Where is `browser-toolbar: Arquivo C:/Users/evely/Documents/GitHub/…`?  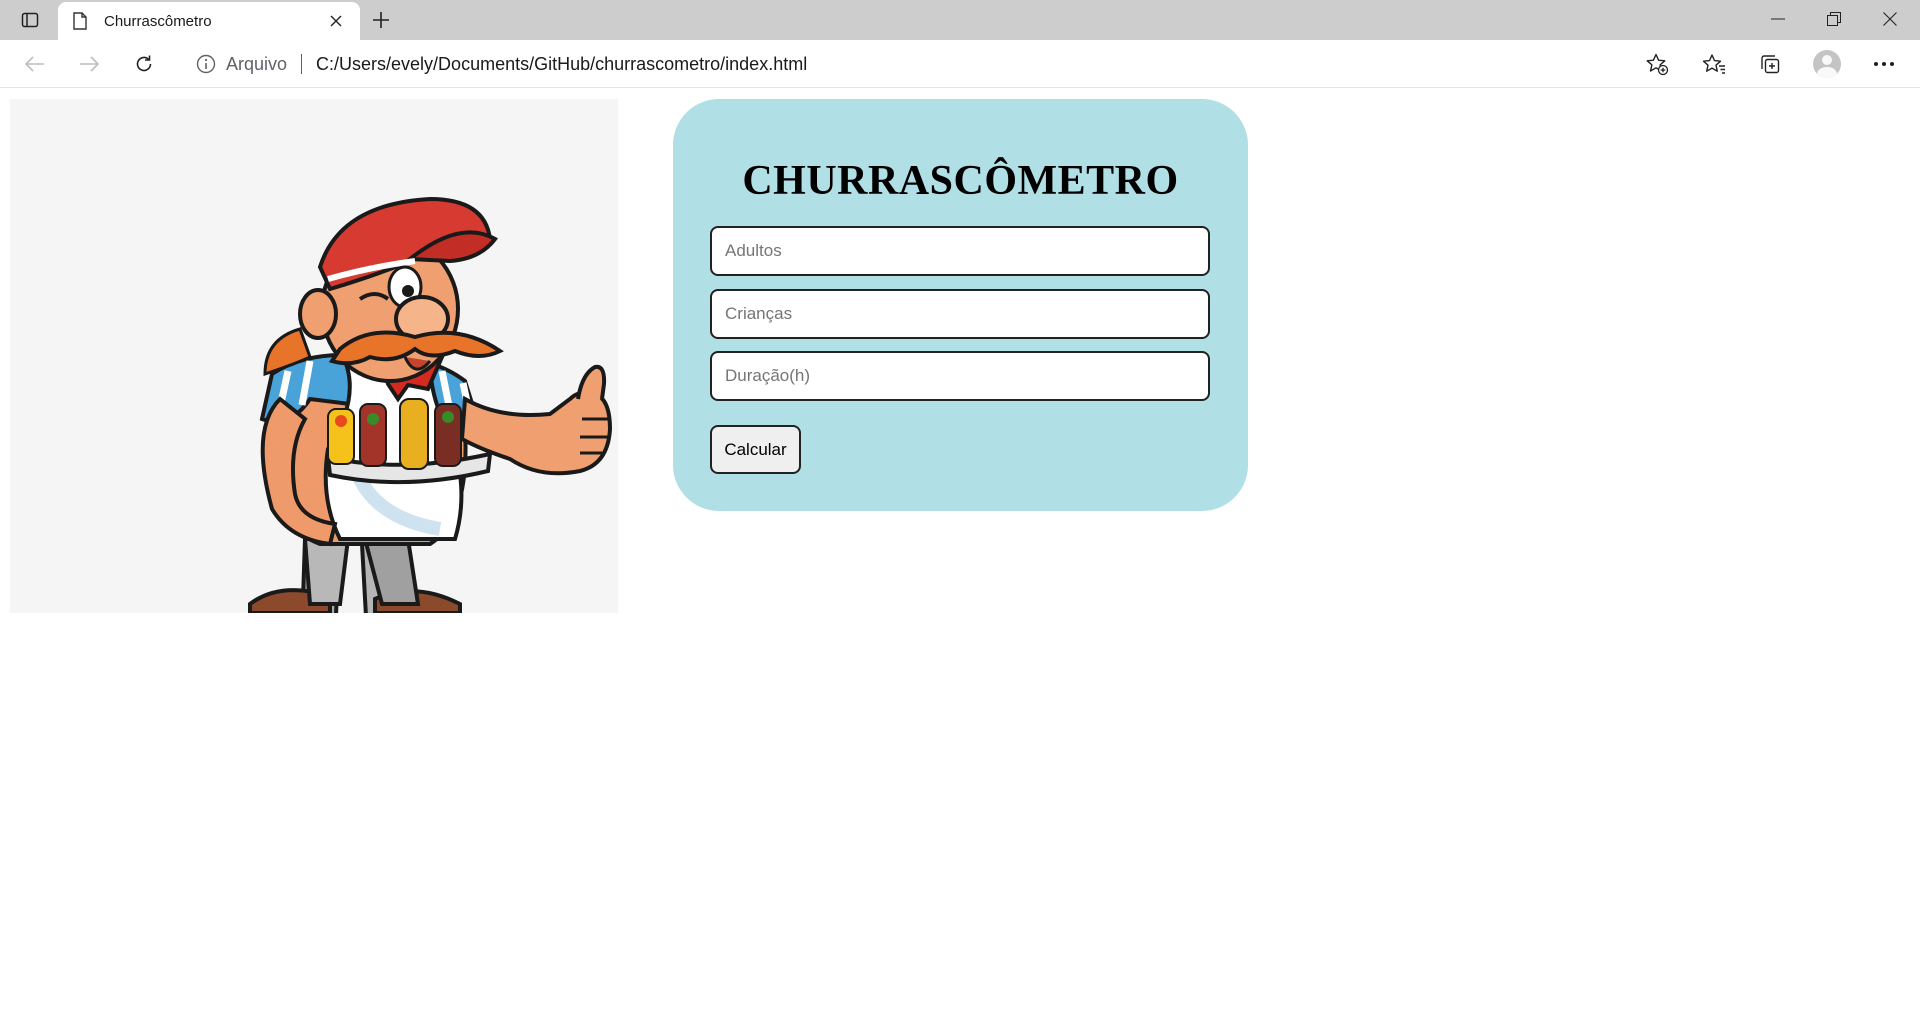 browser-toolbar: Arquivo C:/Users/evely/Documents/GitHub/… is located at coordinates (960, 64).